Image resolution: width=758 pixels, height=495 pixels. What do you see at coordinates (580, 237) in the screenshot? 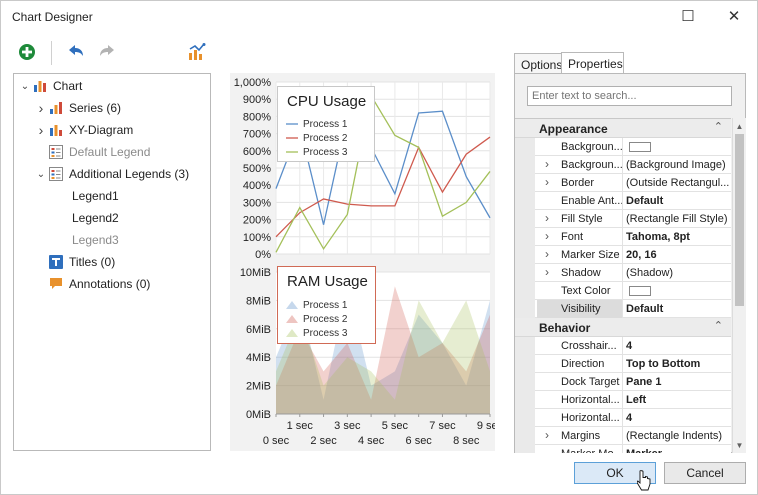
I see `property-name: Font` at bounding box center [580, 237].